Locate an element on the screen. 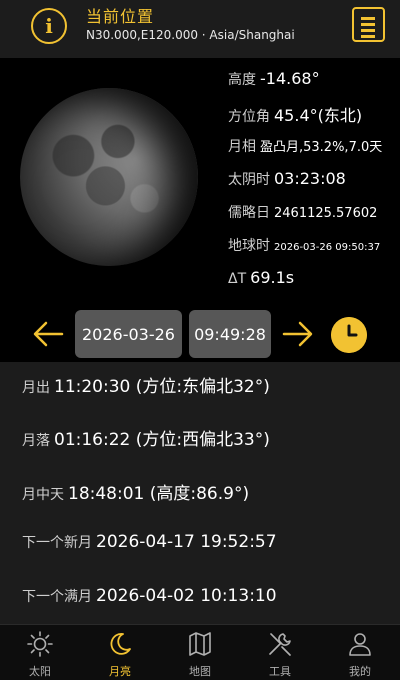 This screenshot has width=400, height=680. tab-sun: 太阳 is located at coordinates (40, 652).